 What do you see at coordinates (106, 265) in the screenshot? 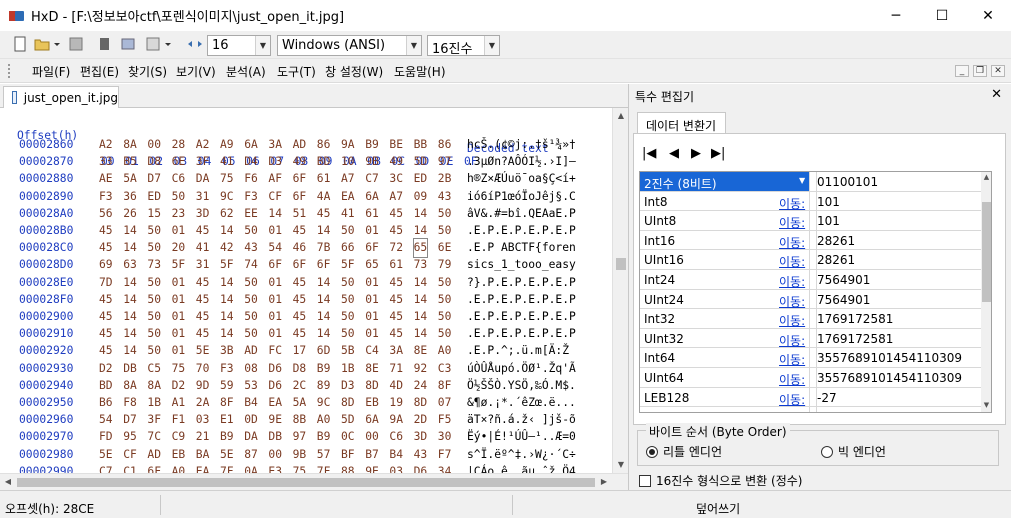
I see `hex-byte: 69` at bounding box center [106, 265].